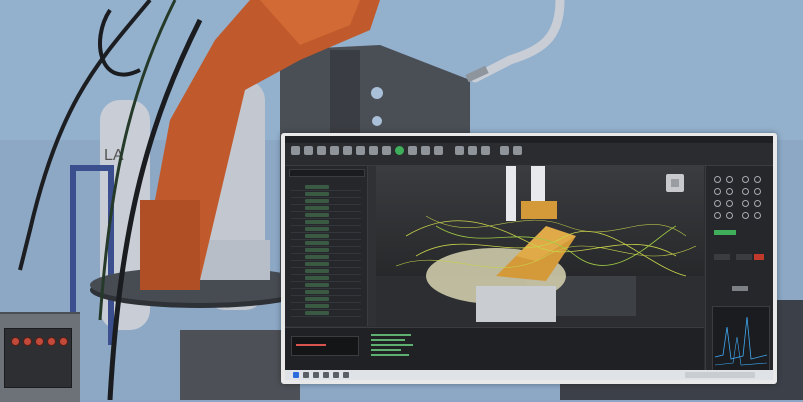 The height and width of the screenshot is (402, 803). I want to click on windows-taskbar, so click(529, 375).